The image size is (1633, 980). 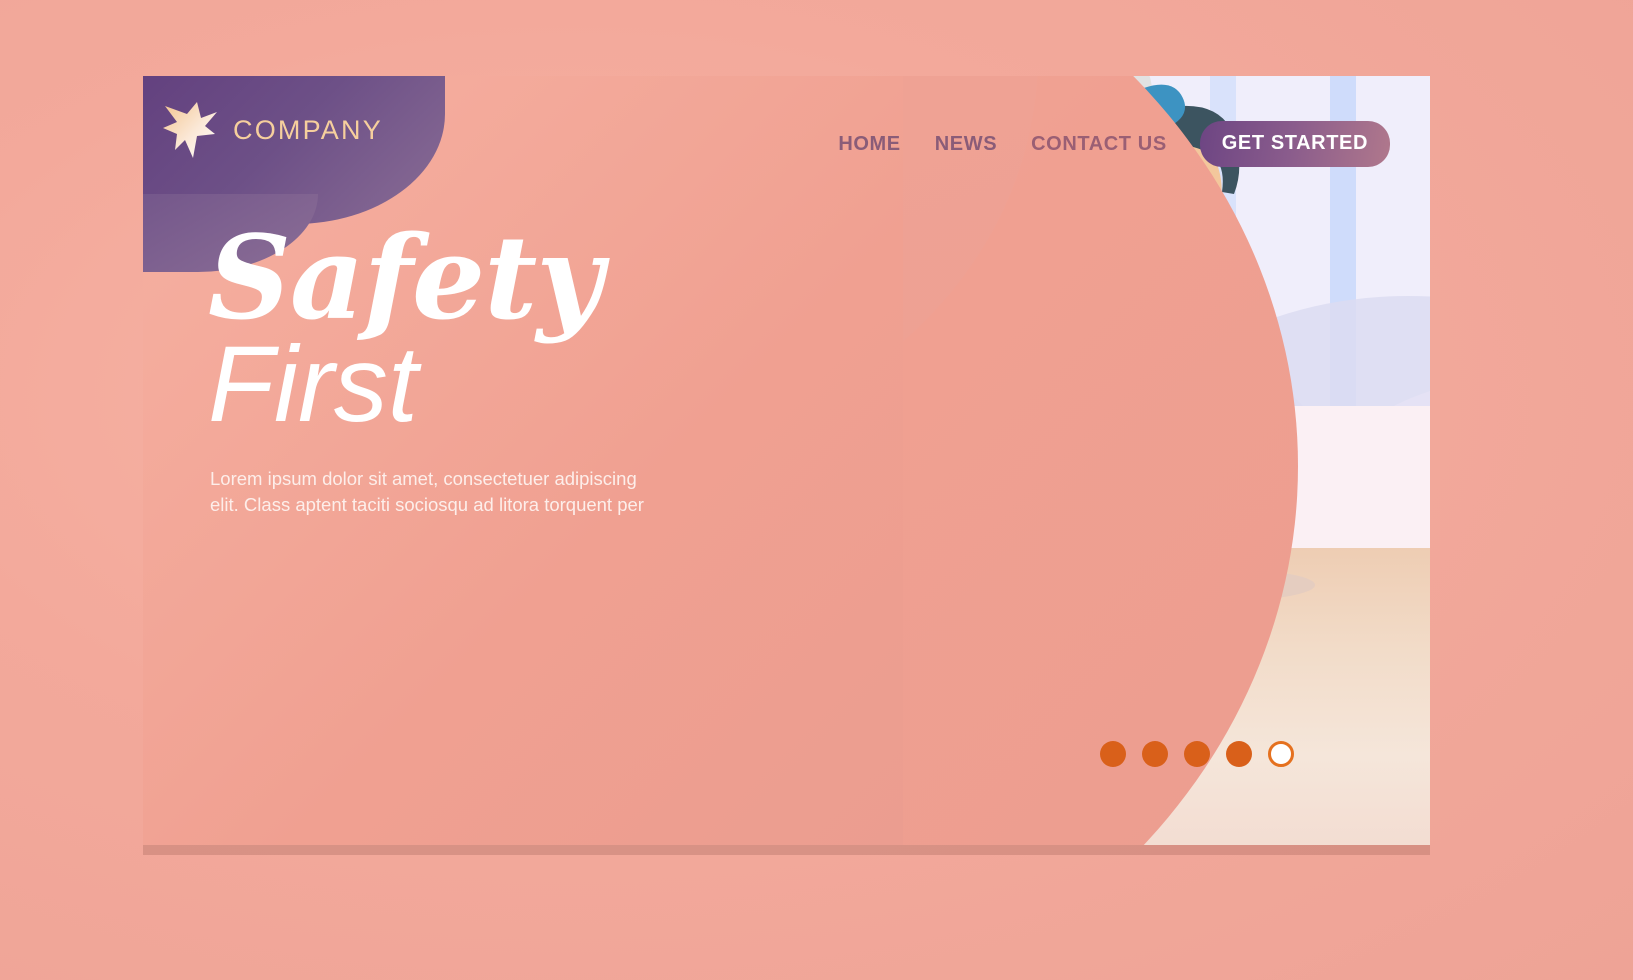 What do you see at coordinates (308, 129) in the screenshot?
I see `company-name: COMPANY` at bounding box center [308, 129].